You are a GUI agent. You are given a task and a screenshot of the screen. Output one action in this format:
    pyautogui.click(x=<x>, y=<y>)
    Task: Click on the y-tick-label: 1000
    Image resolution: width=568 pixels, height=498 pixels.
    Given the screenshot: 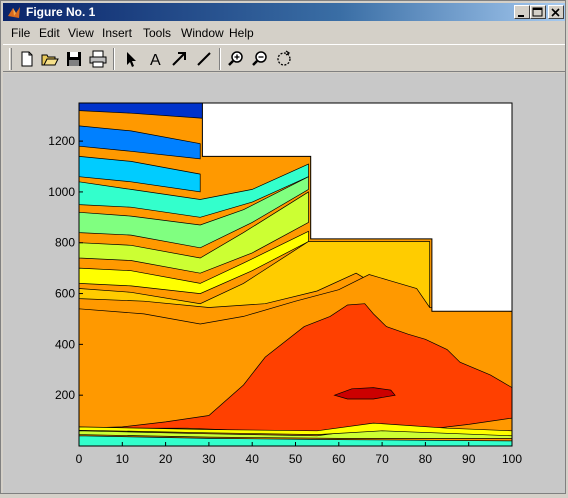 What is the action you would take?
    pyautogui.click(x=61, y=192)
    